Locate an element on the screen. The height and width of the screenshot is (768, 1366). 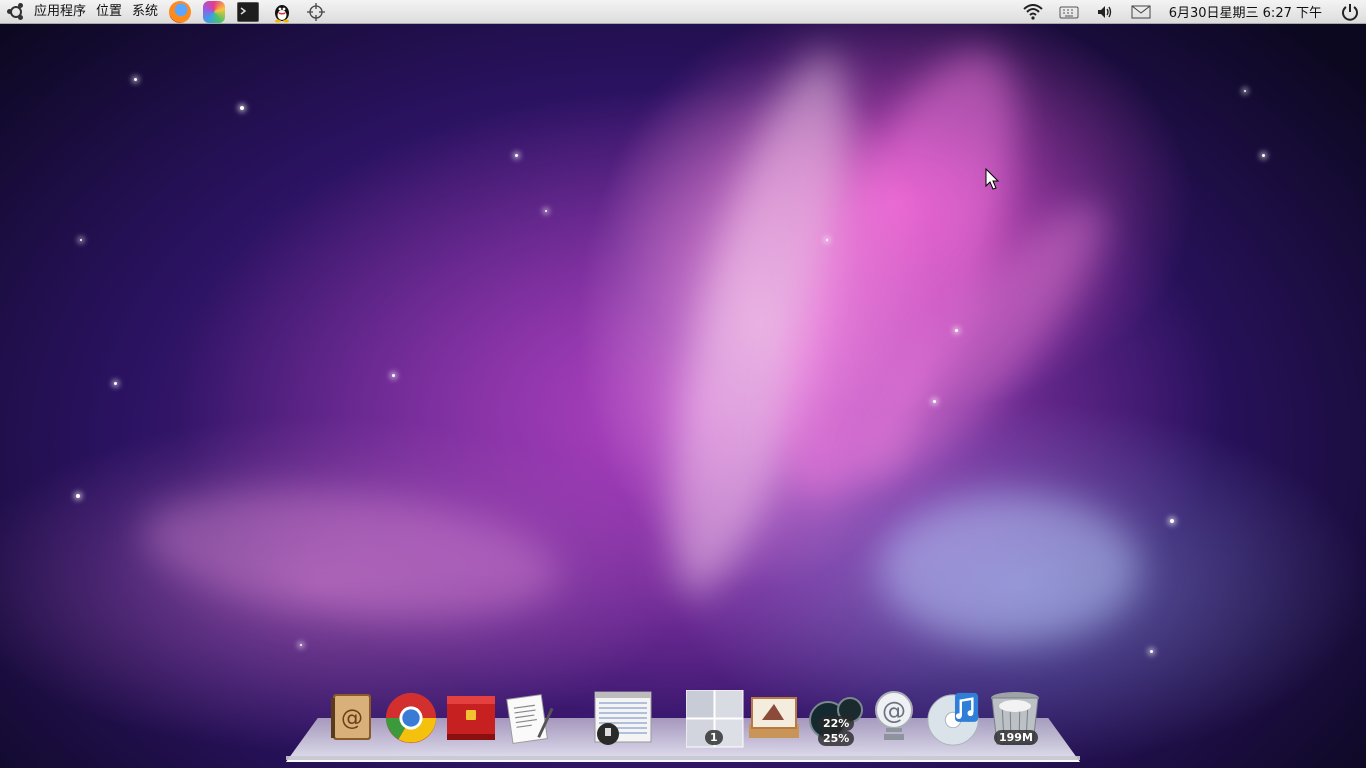
menu-system: 系统 is located at coordinates (145, 12).